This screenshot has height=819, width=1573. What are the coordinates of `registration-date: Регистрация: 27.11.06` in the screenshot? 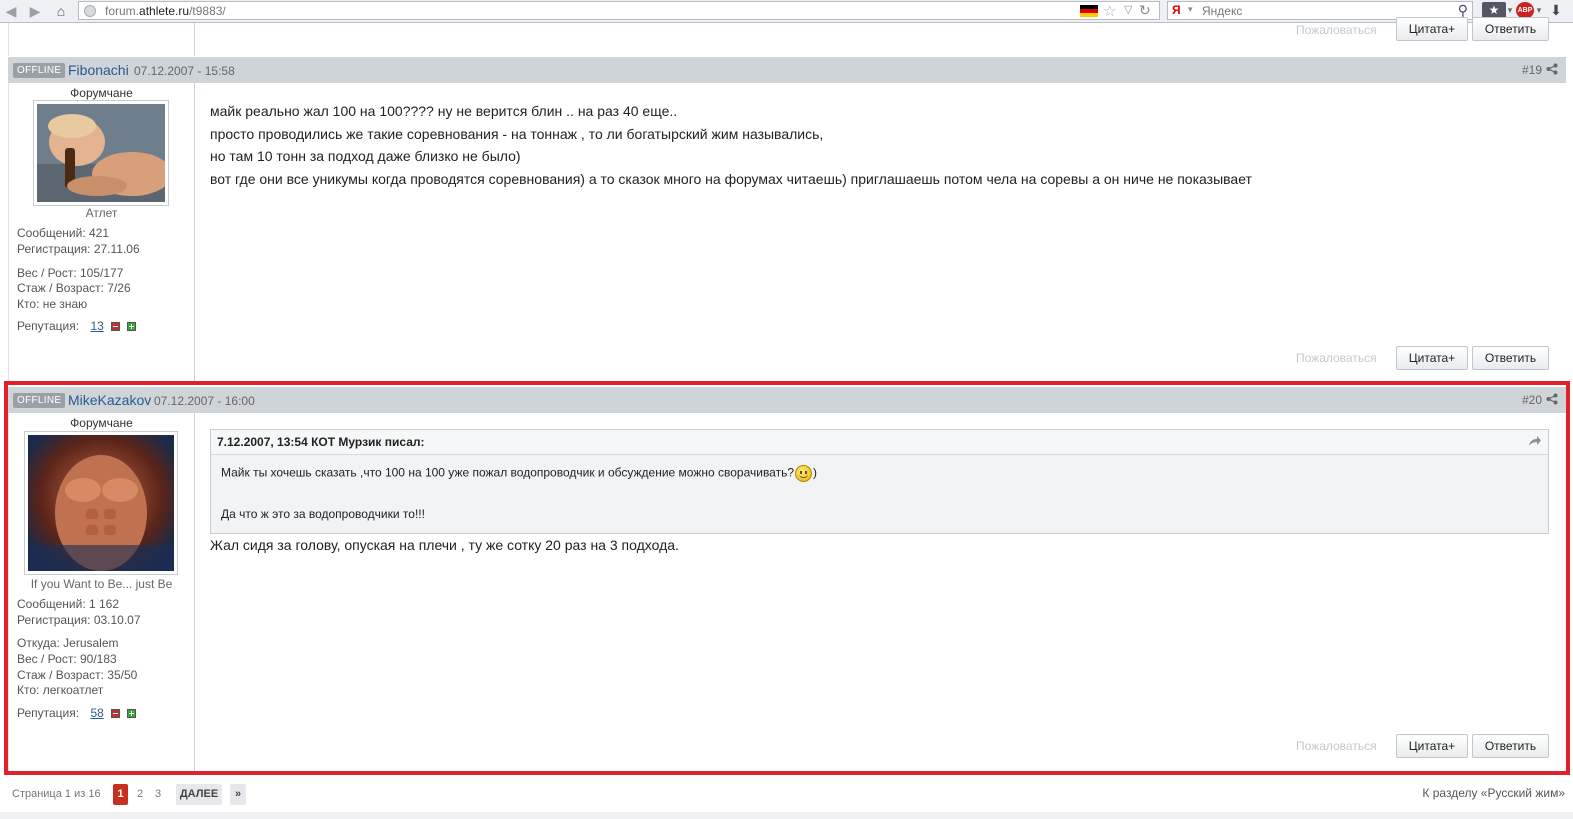 It's located at (78, 249).